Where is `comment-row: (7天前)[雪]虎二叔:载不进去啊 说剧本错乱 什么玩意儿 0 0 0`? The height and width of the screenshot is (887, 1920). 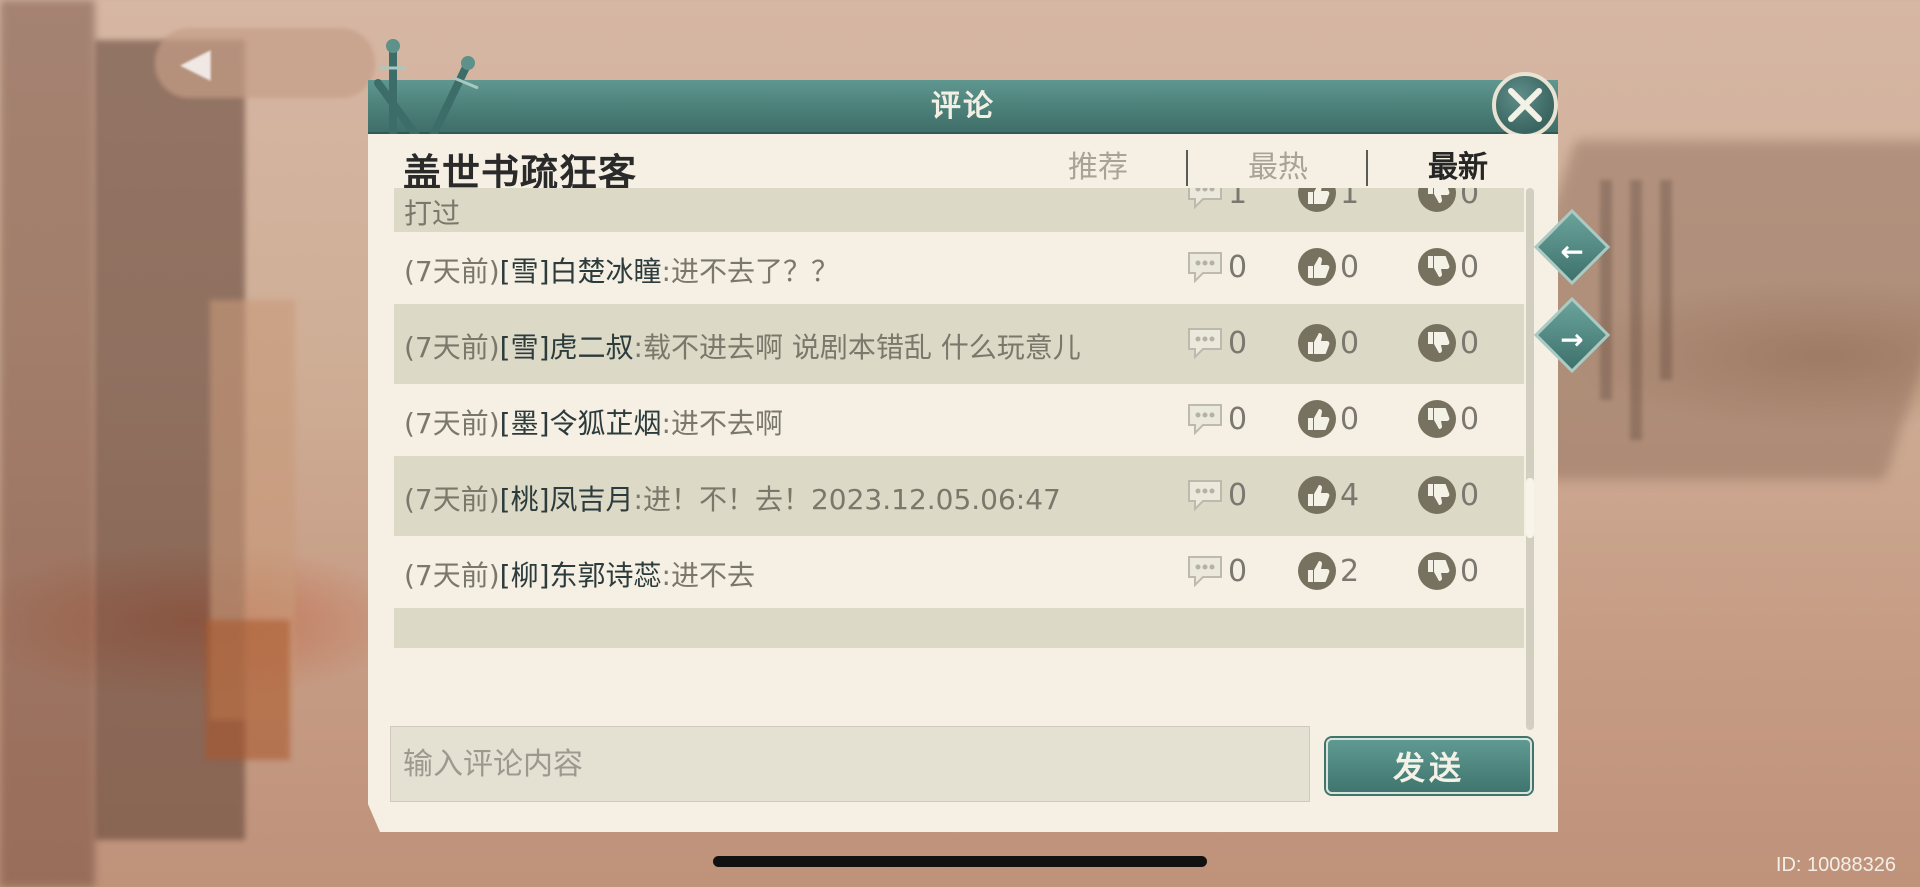
comment-row: (7天前)[雪]虎二叔:载不进去啊 说剧本错乱 什么玩意儿 0 0 0 is located at coordinates (959, 344).